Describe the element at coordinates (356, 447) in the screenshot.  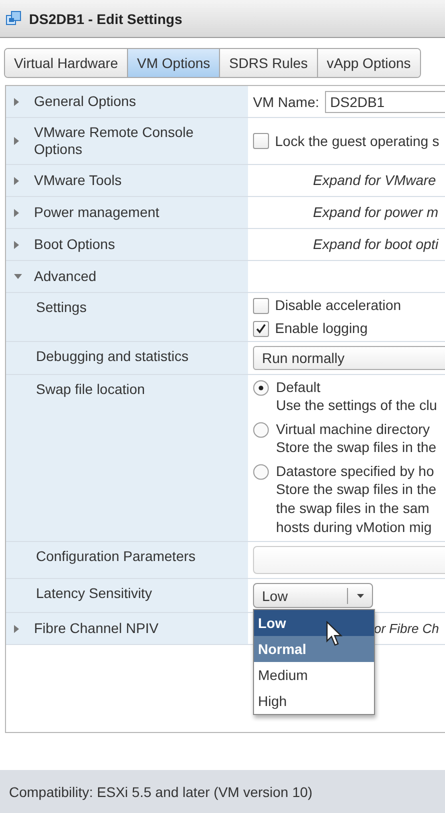
I see `option-description: Store the swap files in the` at that location.